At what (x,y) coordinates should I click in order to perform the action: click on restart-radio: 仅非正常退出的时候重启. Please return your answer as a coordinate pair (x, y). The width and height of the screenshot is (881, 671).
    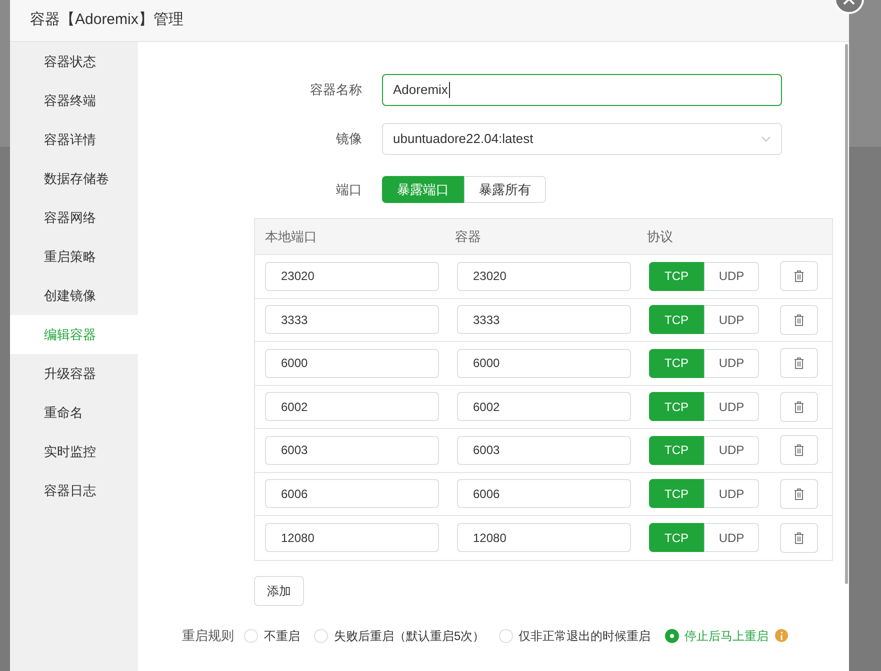
    Looking at the image, I should click on (574, 635).